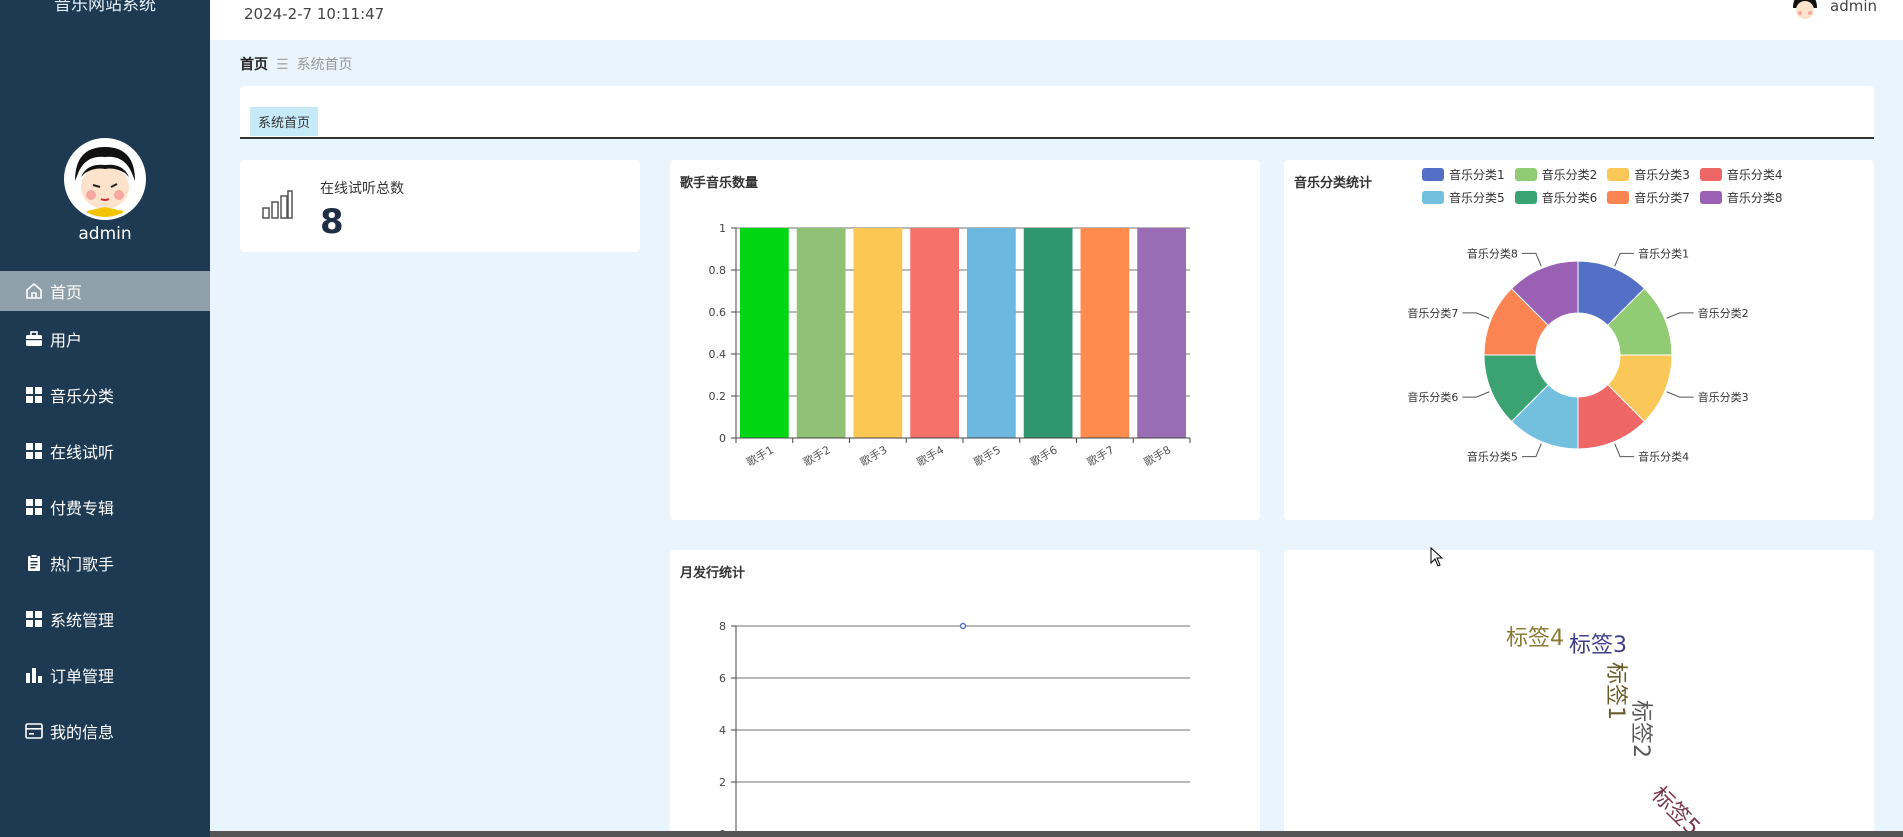 The width and height of the screenshot is (1903, 837). What do you see at coordinates (440, 206) in the screenshot?
I see `stat-card: 在线试听总数 8` at bounding box center [440, 206].